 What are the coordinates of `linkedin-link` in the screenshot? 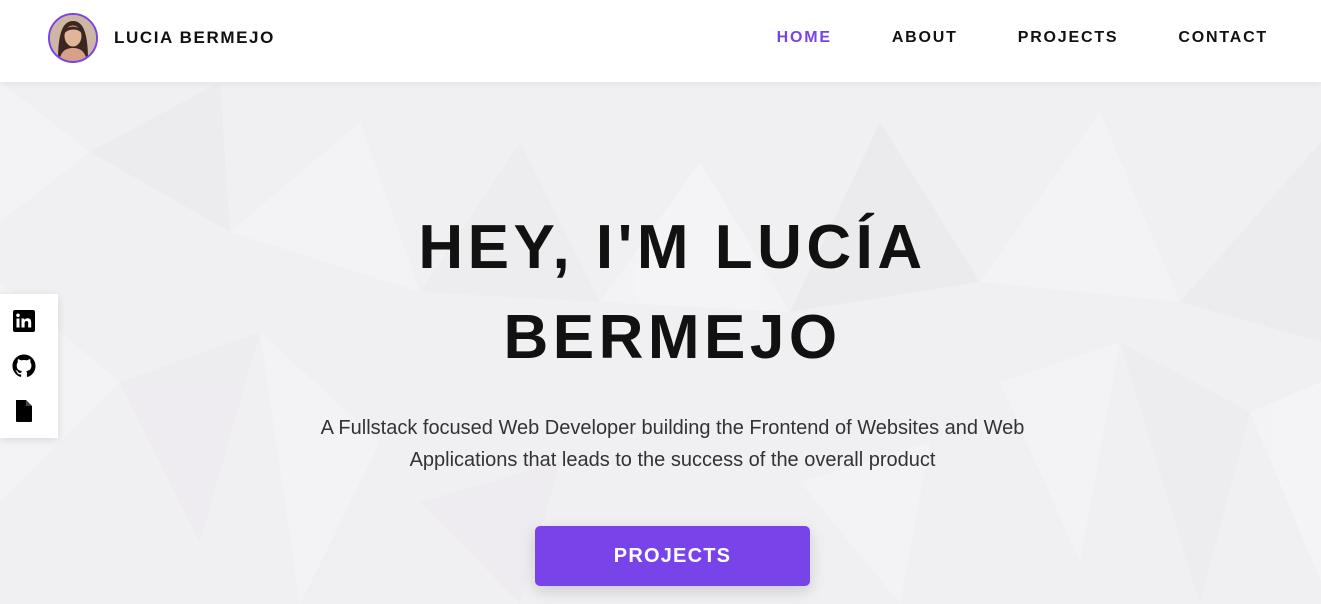 It's located at (24, 321).